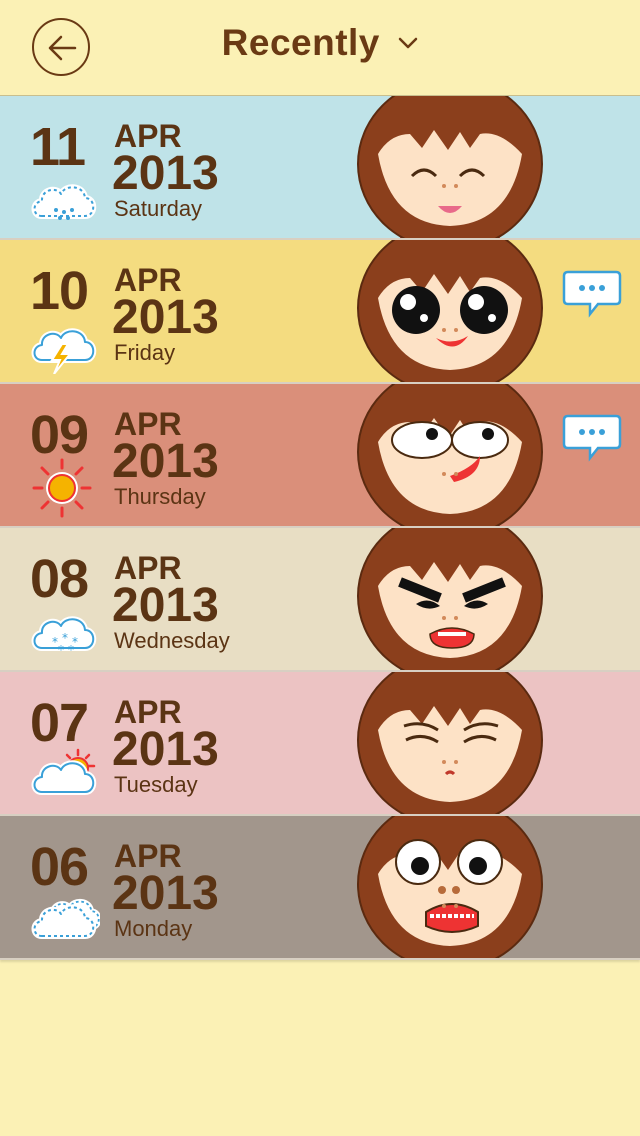 This screenshot has height=1136, width=640. Describe the element at coordinates (408, 43) in the screenshot. I see `chevron-down-icon` at that location.